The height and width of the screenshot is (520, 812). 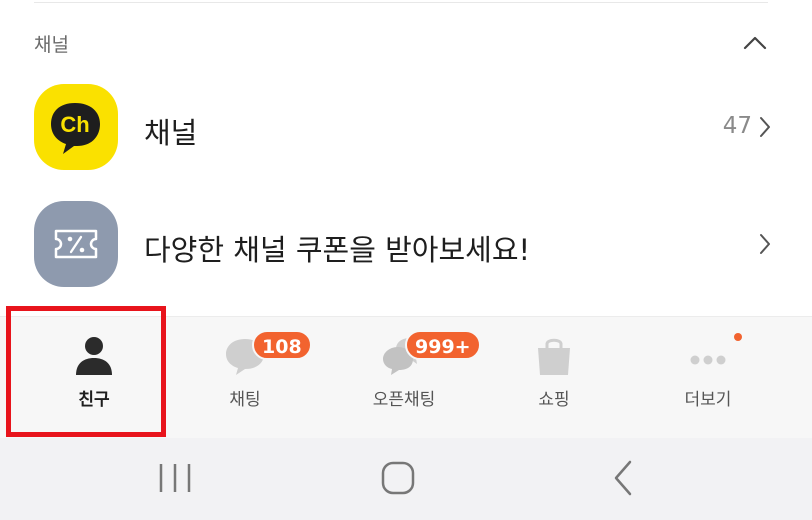 I want to click on channel-row-label: 채널, so click(x=171, y=133).